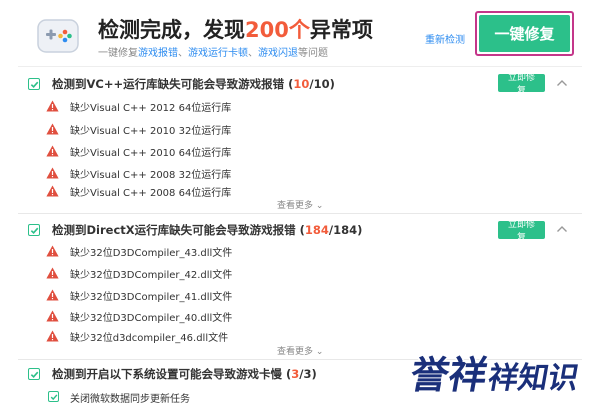 Image resolution: width=600 pixels, height=411 pixels. I want to click on svg-text: 祥知识, so click(533, 378).